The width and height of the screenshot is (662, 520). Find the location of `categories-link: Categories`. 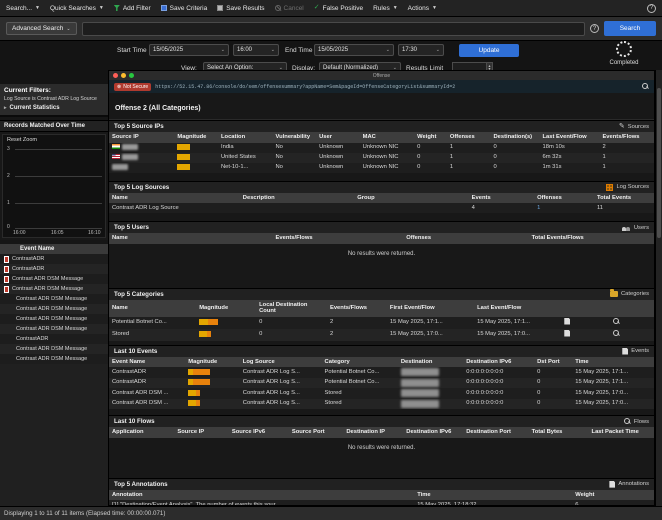

categories-link: Categories is located at coordinates (629, 293).